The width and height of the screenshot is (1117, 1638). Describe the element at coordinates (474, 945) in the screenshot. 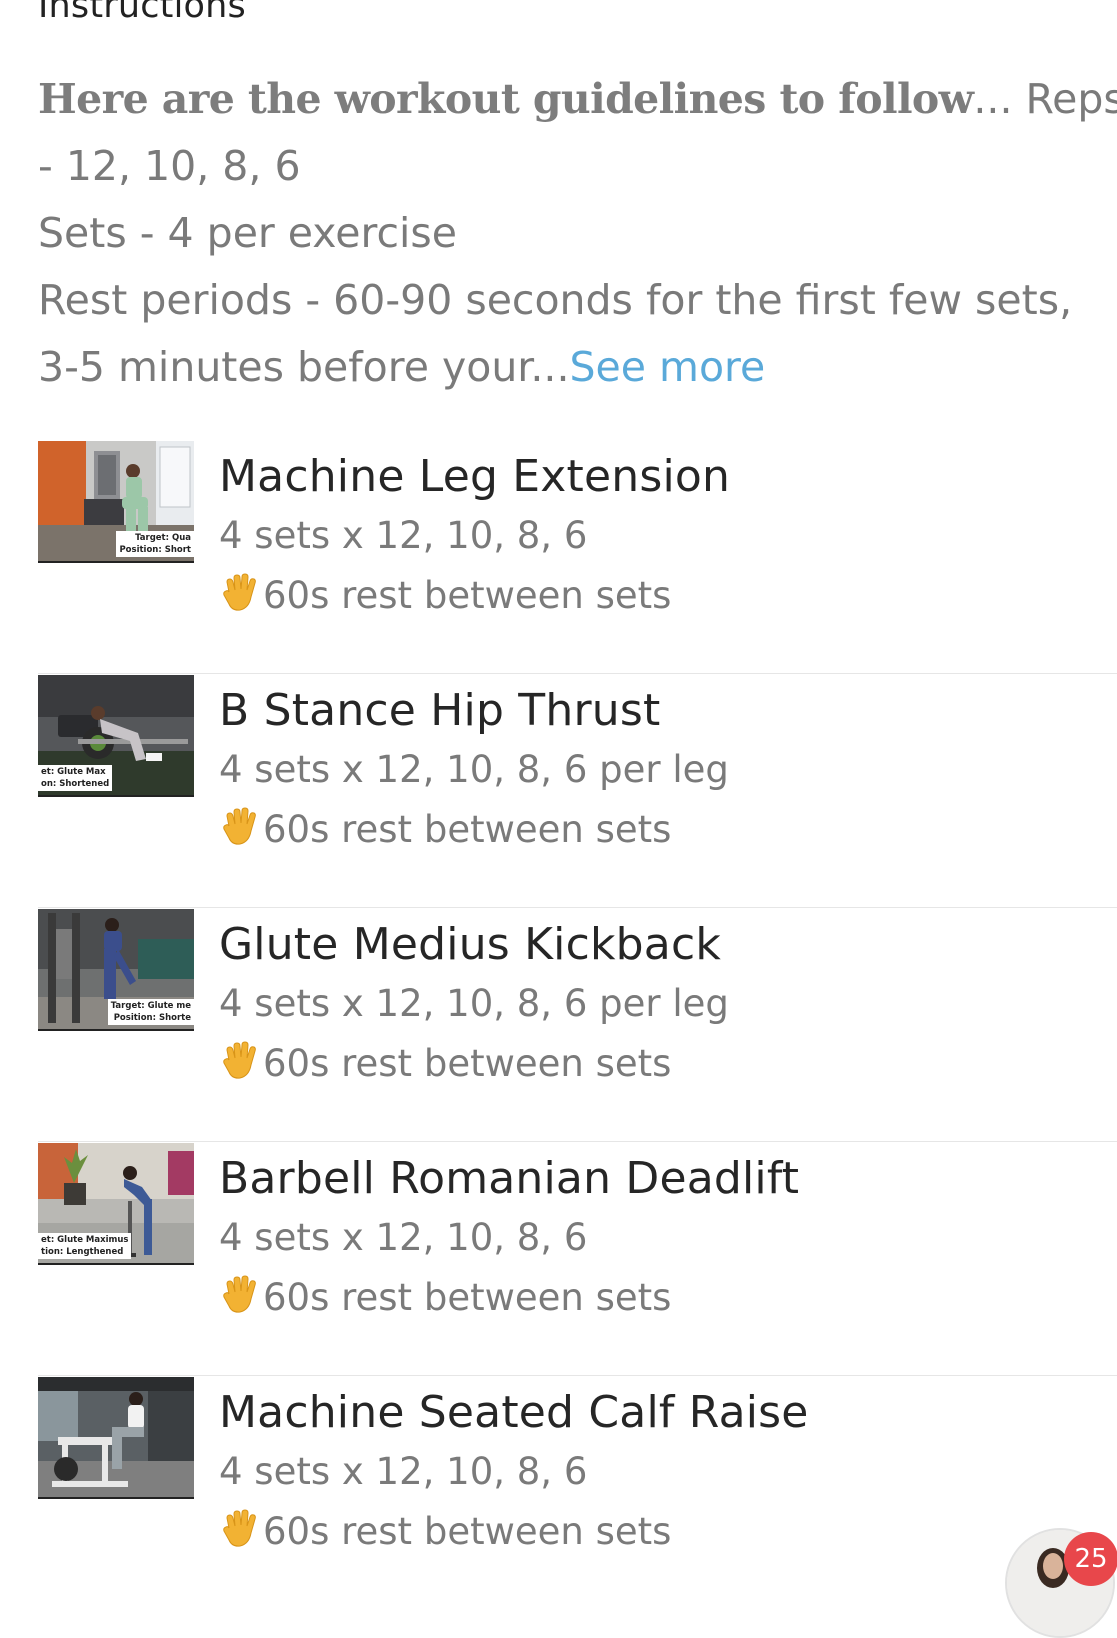

I see `exercise-name: Glute Medius Kickback` at that location.